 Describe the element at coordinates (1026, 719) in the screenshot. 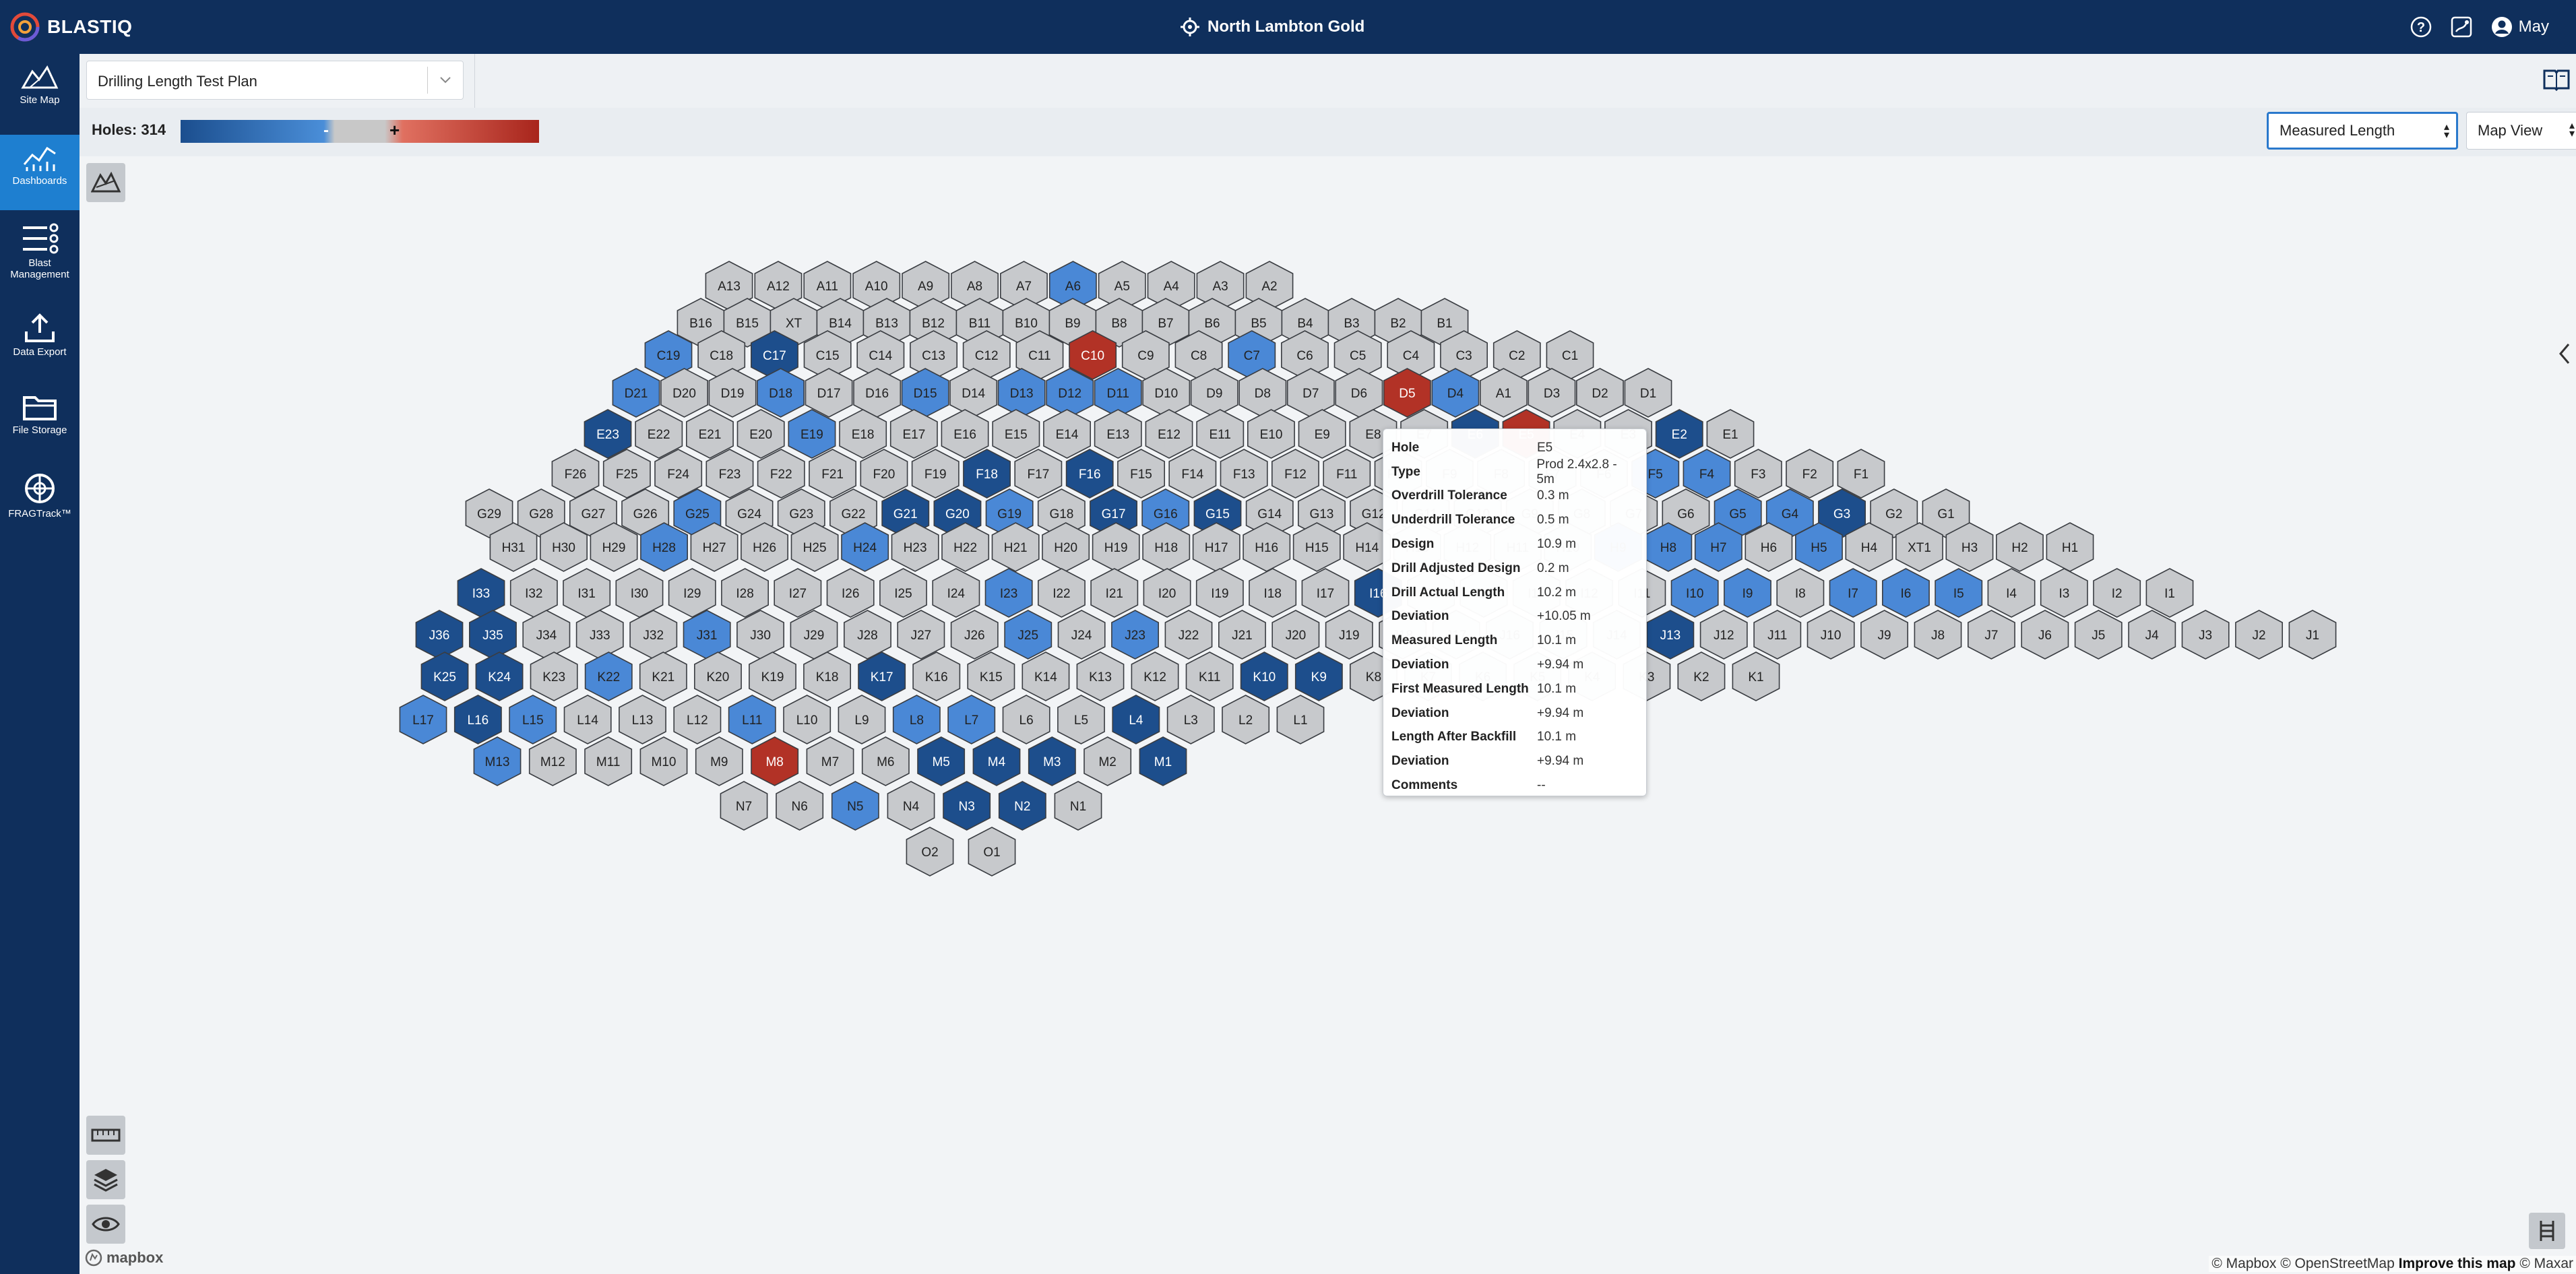

I see `blast-hole-l6: L6` at that location.